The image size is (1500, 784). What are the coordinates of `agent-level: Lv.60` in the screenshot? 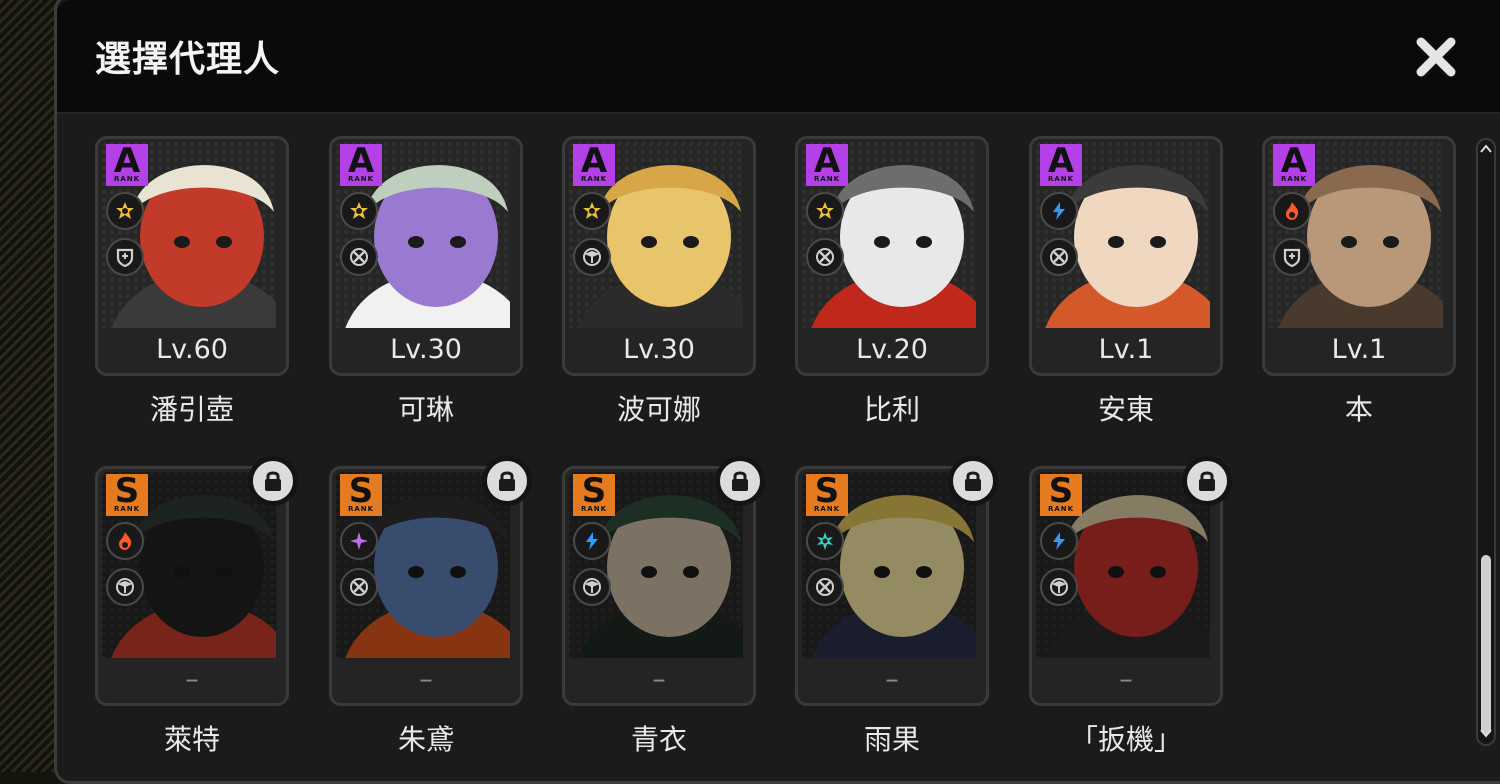 It's located at (192, 349).